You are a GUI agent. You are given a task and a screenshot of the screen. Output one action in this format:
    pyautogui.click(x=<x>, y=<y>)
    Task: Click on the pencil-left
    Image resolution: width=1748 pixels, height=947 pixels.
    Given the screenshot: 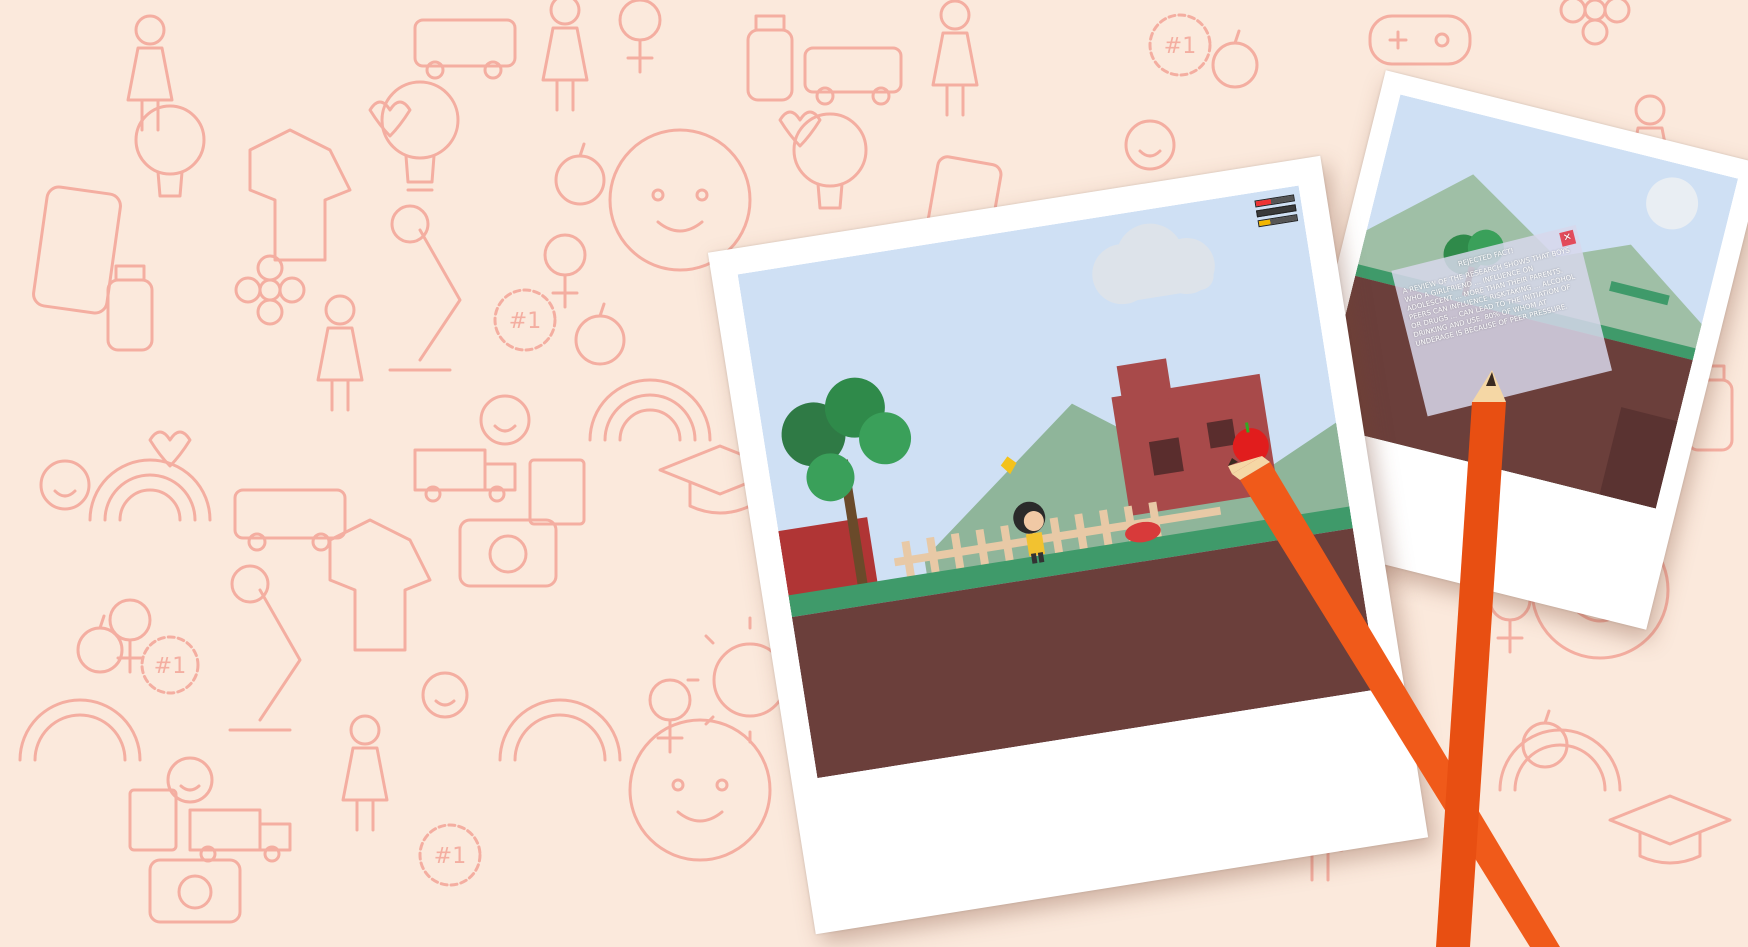 What is the action you would take?
    pyautogui.click(x=1394, y=701)
    